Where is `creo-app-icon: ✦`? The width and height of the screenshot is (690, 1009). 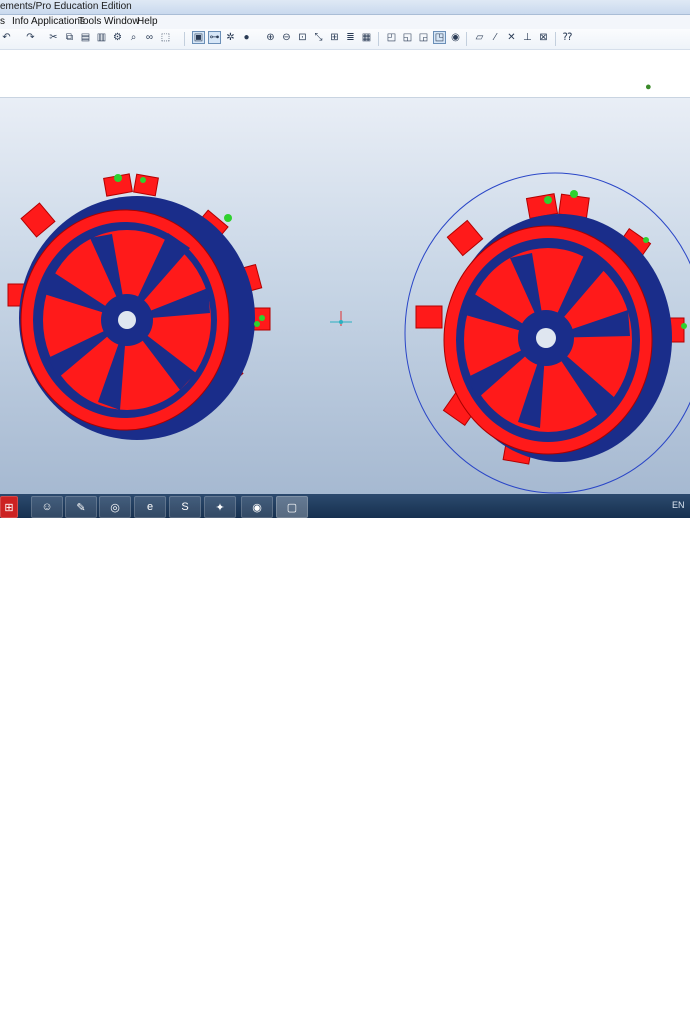 creo-app-icon: ✦ is located at coordinates (220, 507).